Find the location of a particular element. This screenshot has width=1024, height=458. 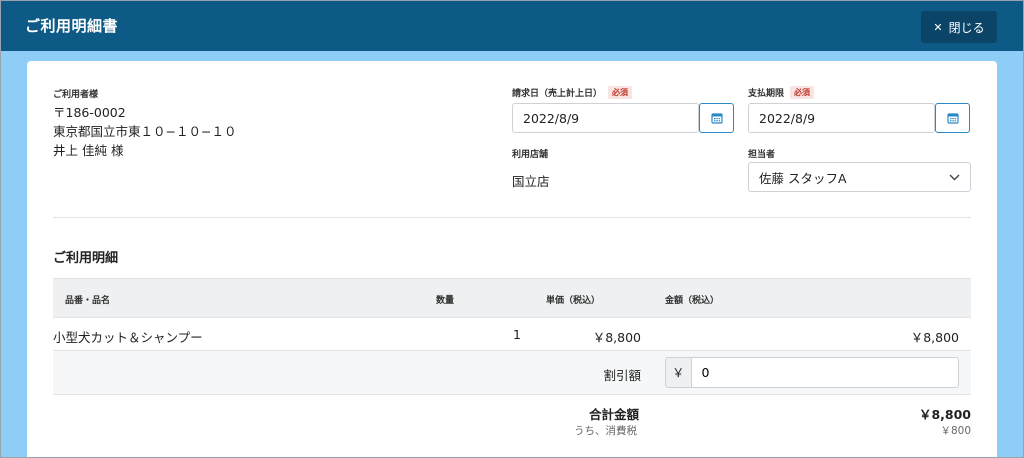

staff-selected: 佐藤 スタッフA is located at coordinates (803, 178).